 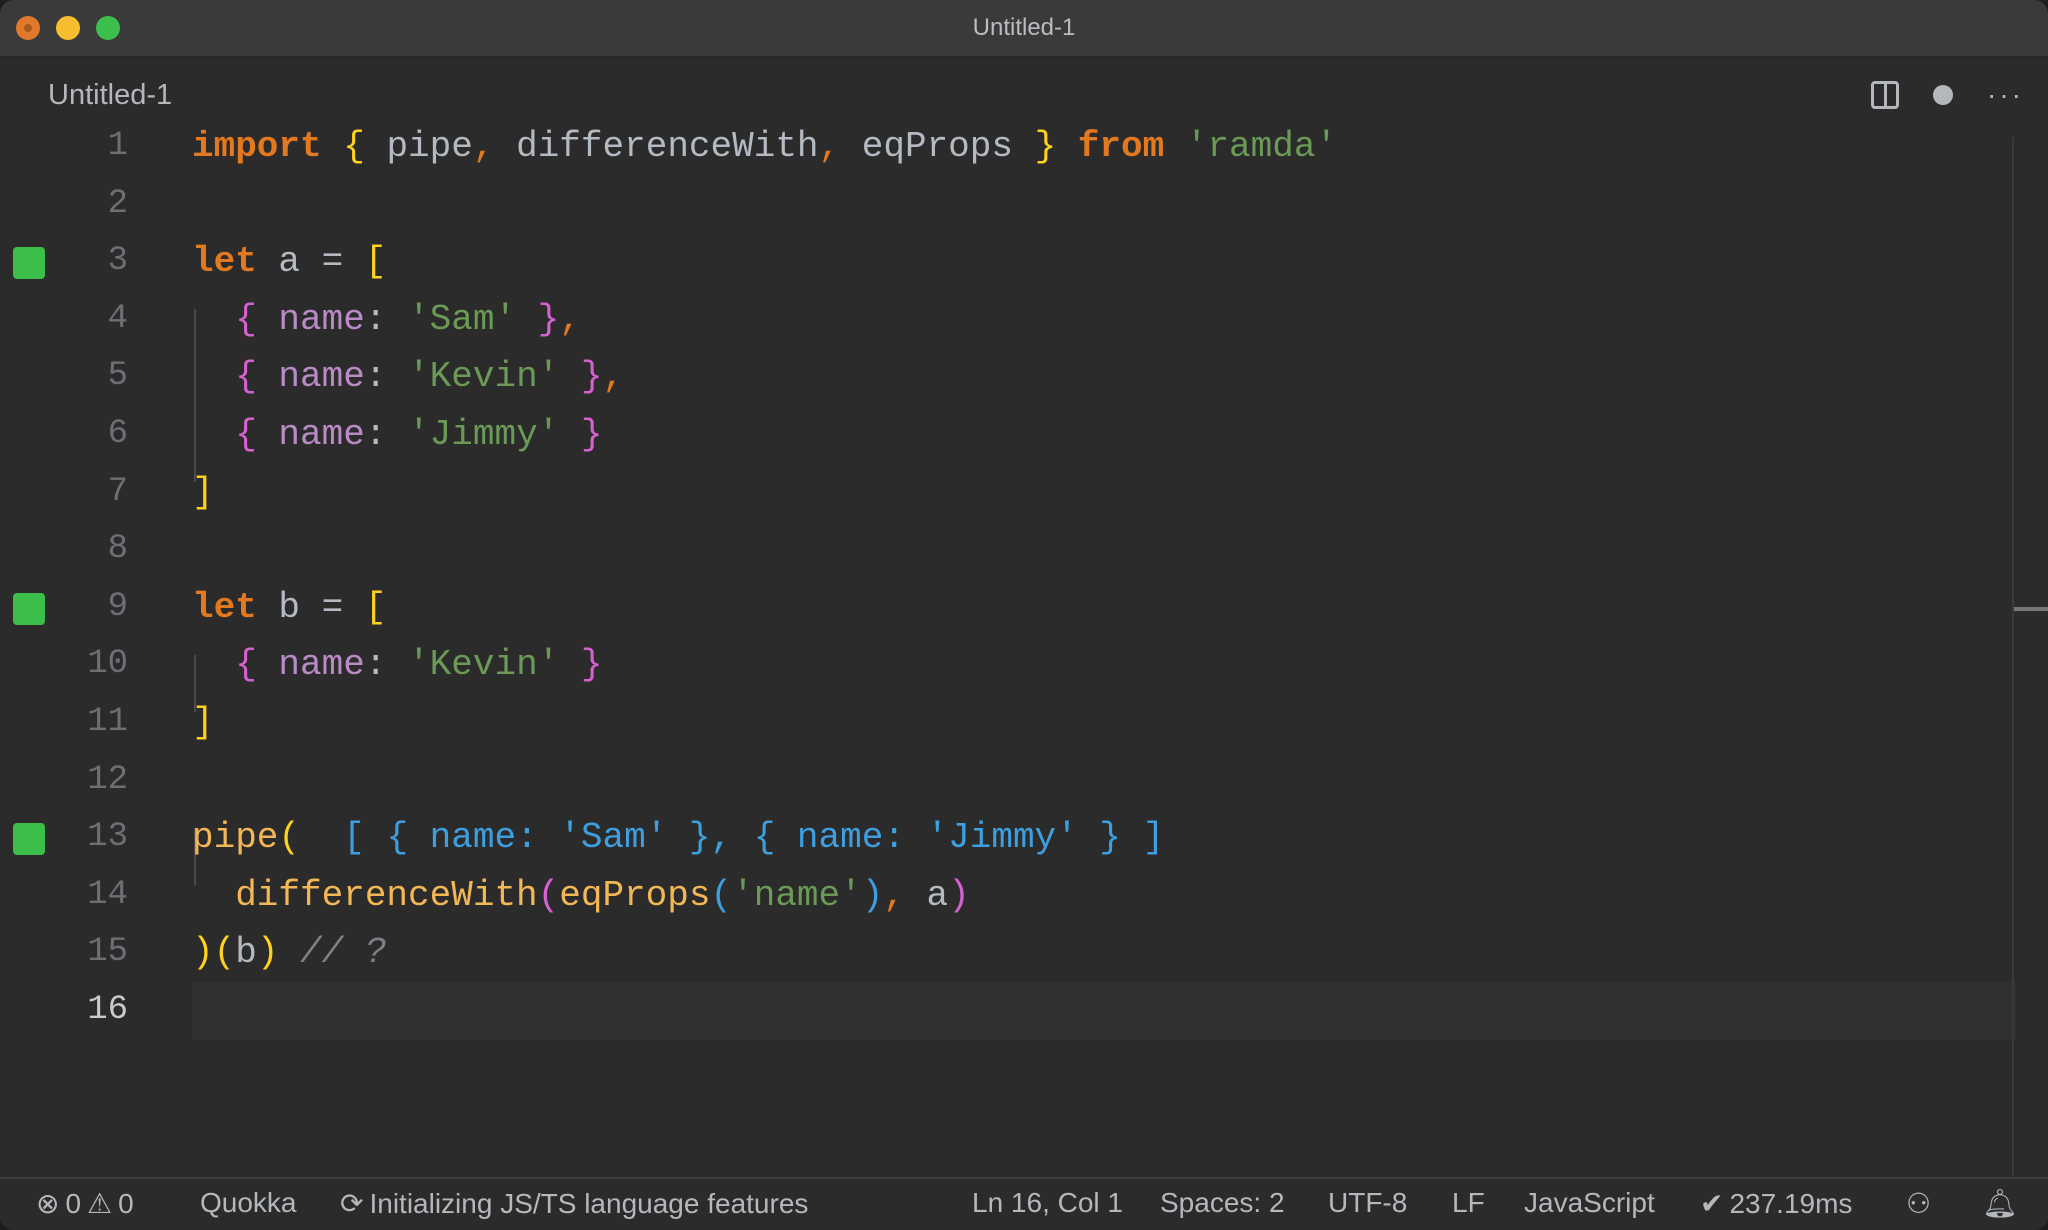 What do you see at coordinates (1589, 1203) in the screenshot?
I see `language-mode: JavaScript` at bounding box center [1589, 1203].